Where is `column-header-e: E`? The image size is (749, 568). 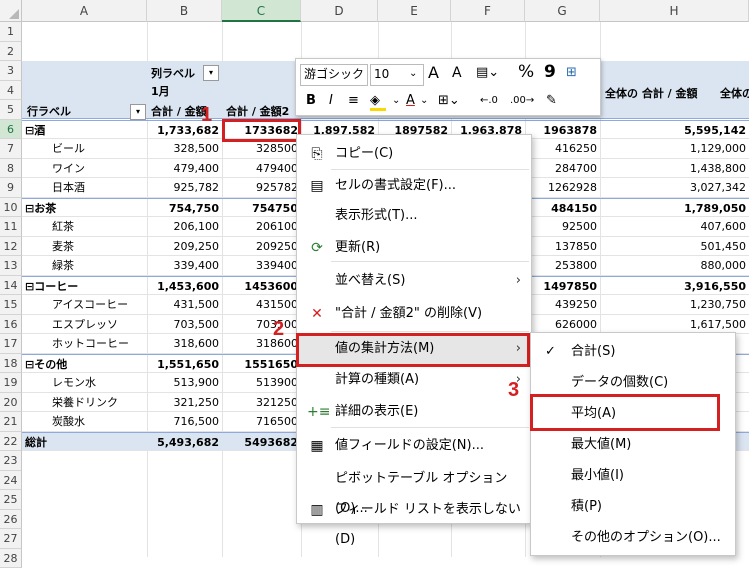
column-header-e: E is located at coordinates (414, 11).